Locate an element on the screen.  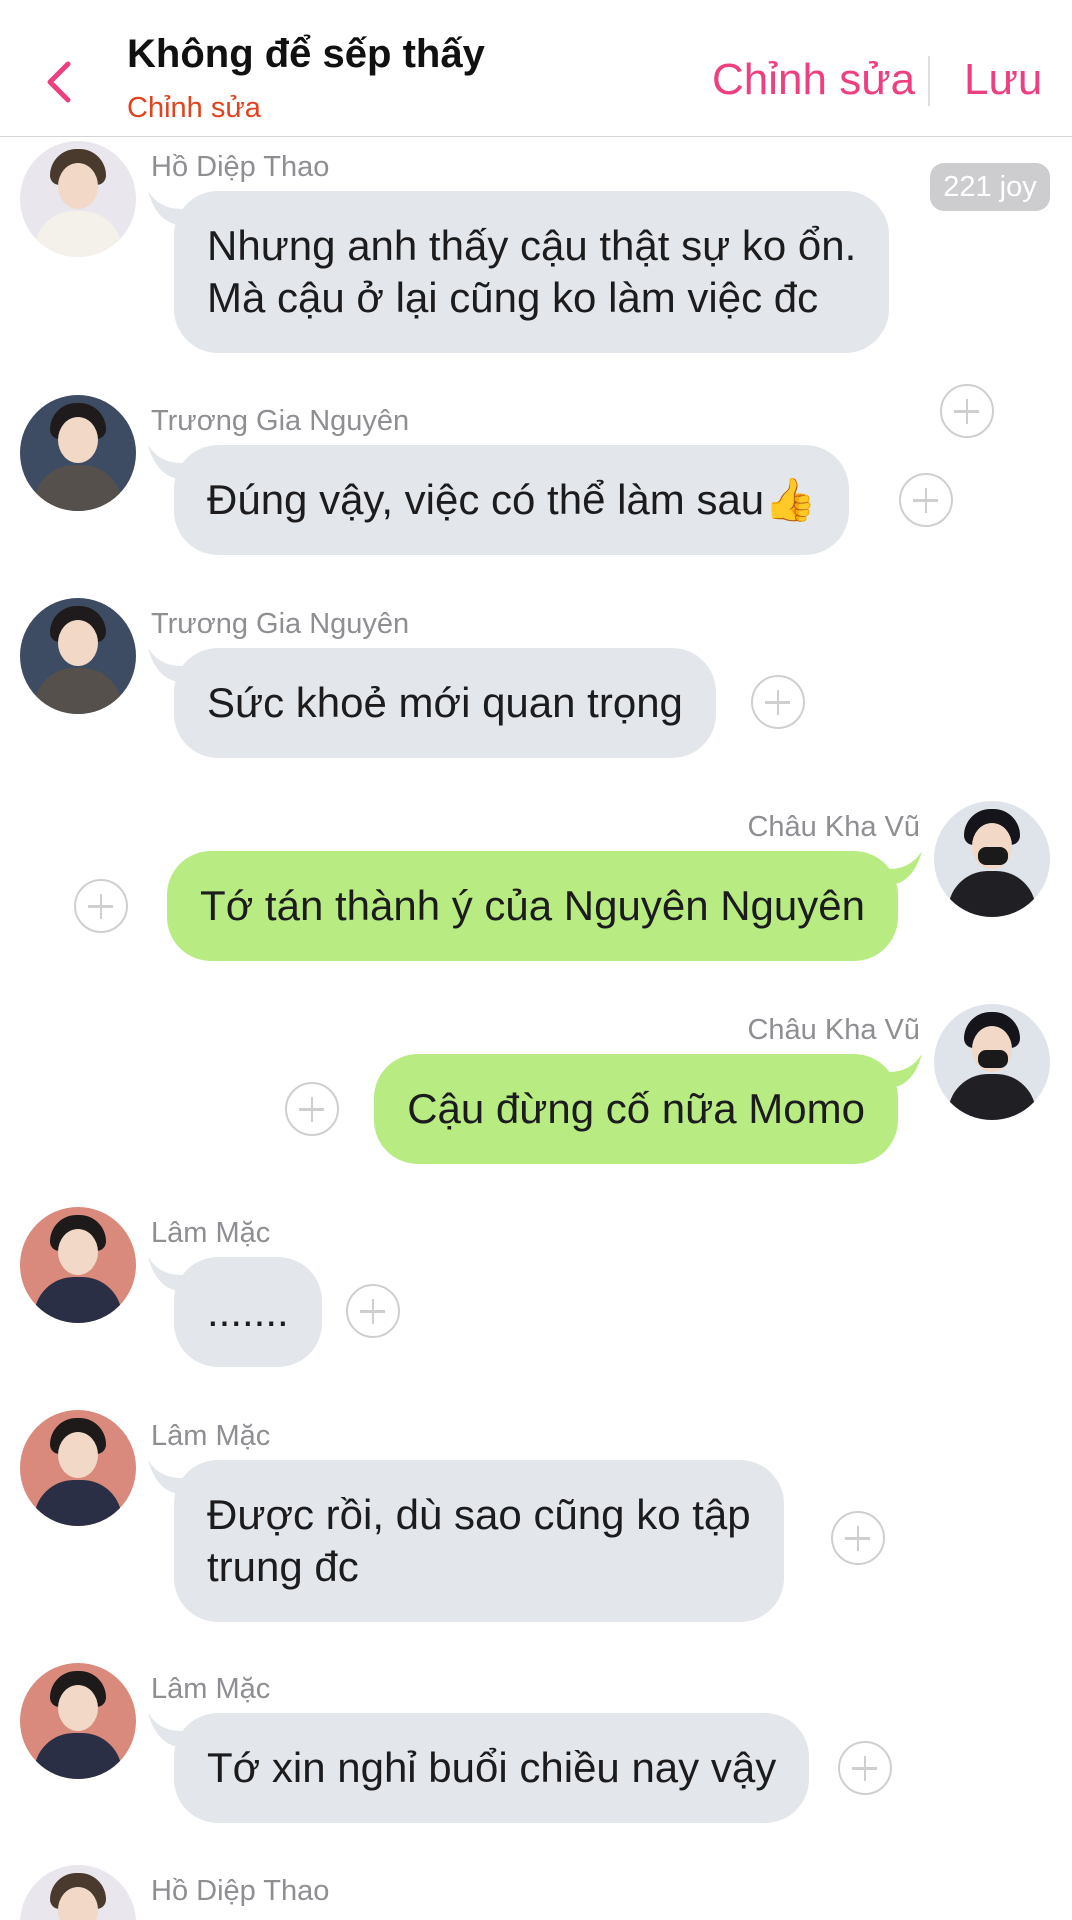
message-text: Tớ xin nghỉ buổi chiều nay vậy is located at coordinates (492, 1767).